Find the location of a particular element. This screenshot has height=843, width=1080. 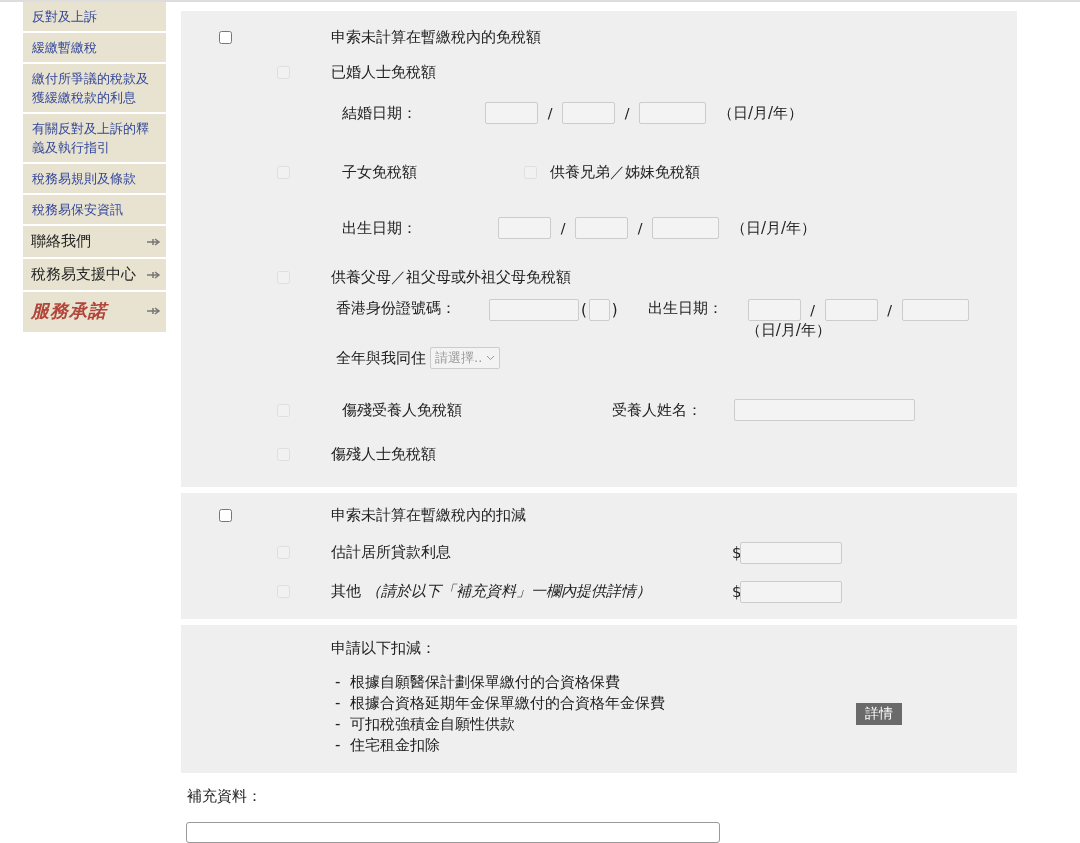

sidebar-link: 稅務易保安資訊 is located at coordinates (94, 209).